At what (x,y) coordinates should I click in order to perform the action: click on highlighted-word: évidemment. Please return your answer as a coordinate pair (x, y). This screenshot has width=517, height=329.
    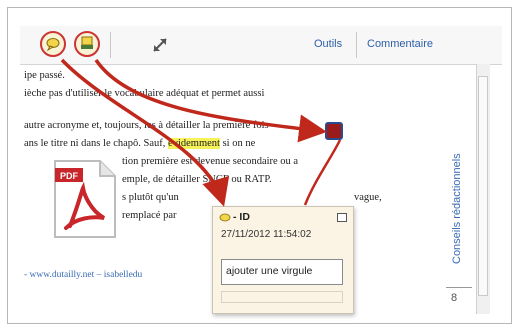
    Looking at the image, I should click on (194, 143).